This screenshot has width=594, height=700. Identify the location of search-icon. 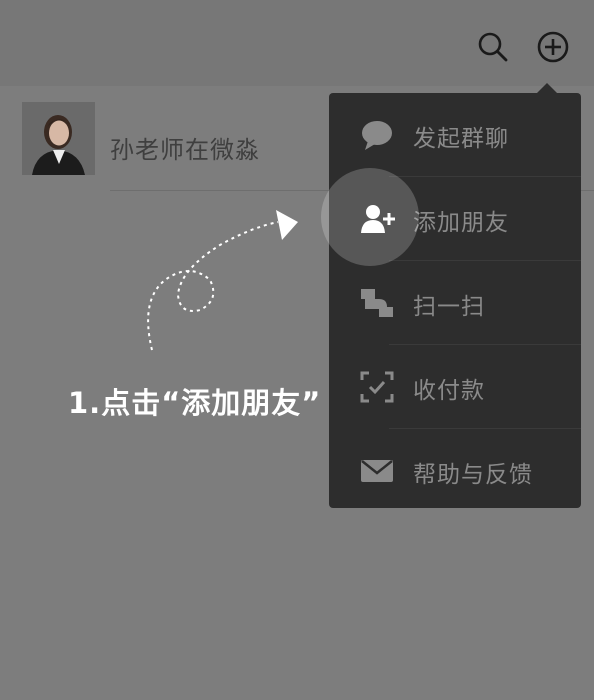
(493, 47).